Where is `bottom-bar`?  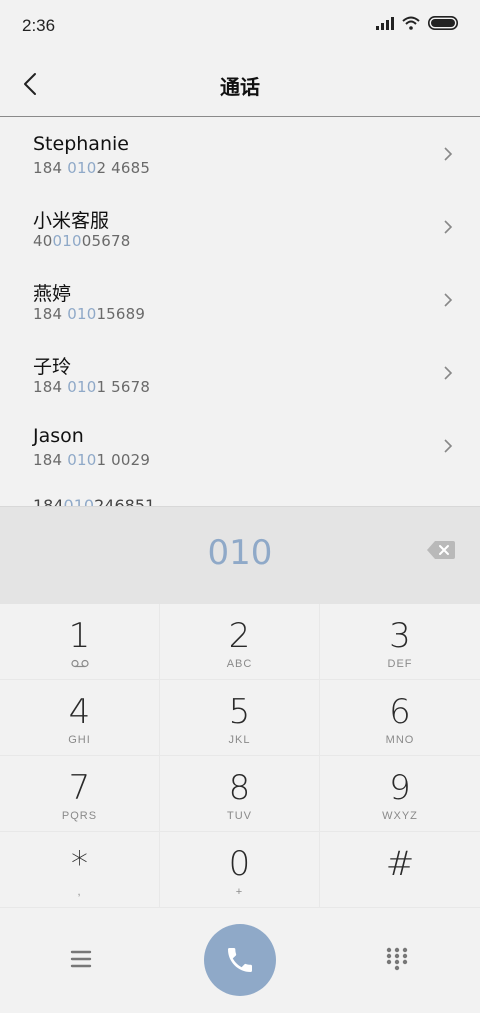 bottom-bar is located at coordinates (240, 960).